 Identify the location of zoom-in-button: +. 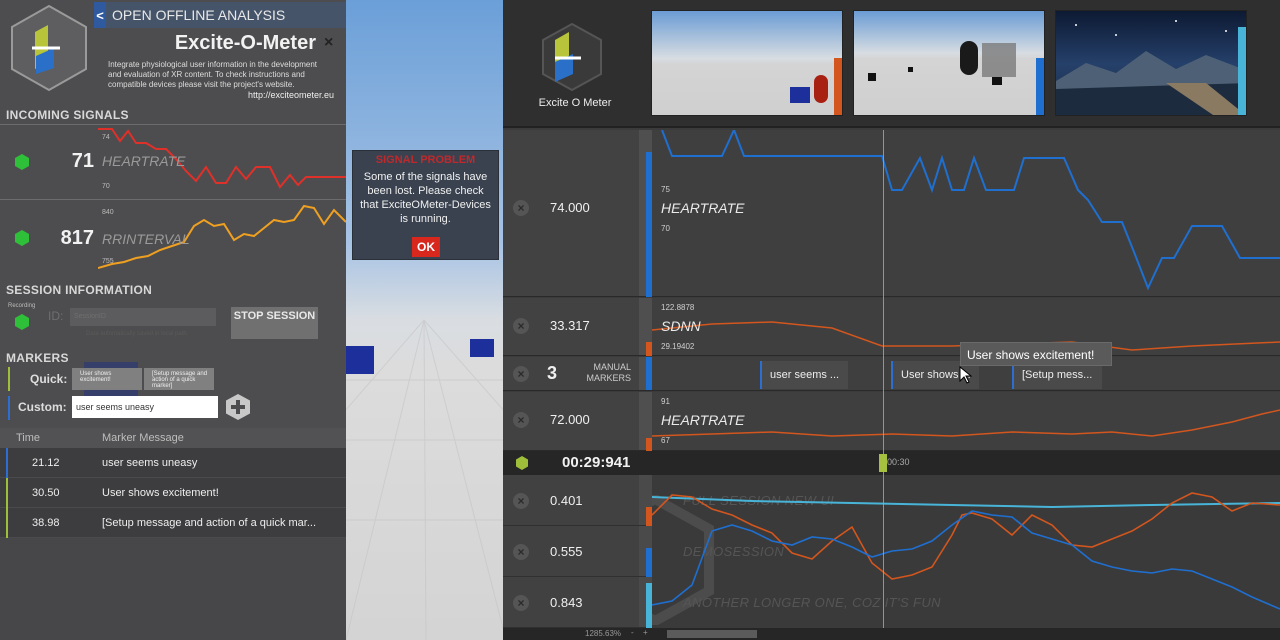
(645, 632).